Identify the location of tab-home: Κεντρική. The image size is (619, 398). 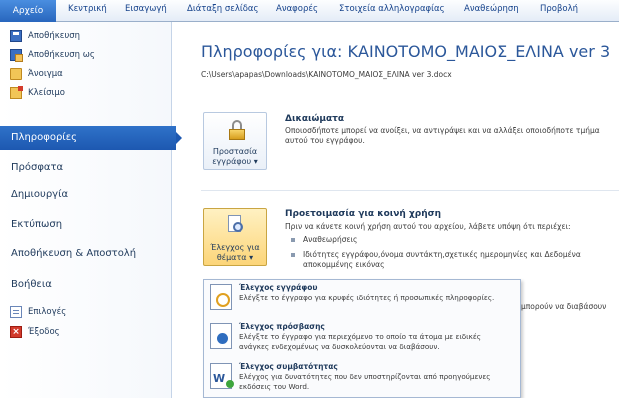
(87, 9).